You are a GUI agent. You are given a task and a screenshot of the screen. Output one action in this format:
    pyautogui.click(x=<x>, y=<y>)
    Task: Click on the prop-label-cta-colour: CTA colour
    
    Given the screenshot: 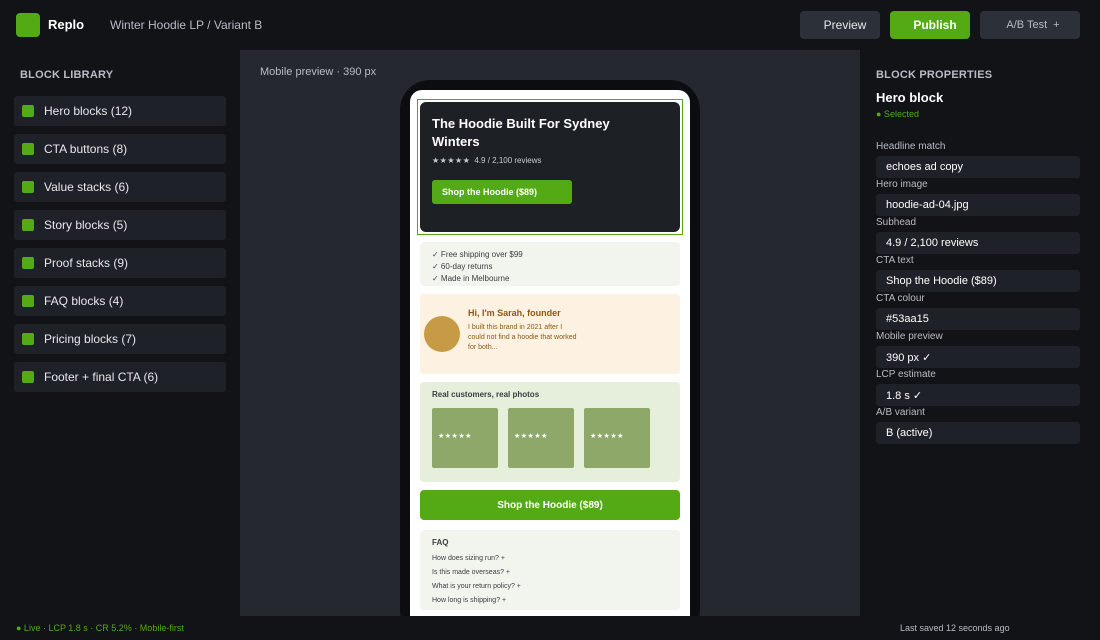 What is the action you would take?
    pyautogui.click(x=900, y=298)
    